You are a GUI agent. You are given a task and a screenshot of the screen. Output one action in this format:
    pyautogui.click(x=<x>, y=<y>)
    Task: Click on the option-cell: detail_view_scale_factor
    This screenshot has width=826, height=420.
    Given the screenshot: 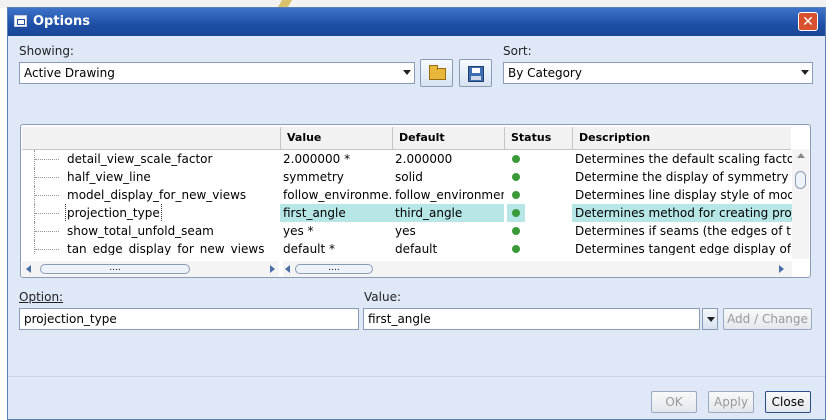 What is the action you would take?
    pyautogui.click(x=151, y=159)
    